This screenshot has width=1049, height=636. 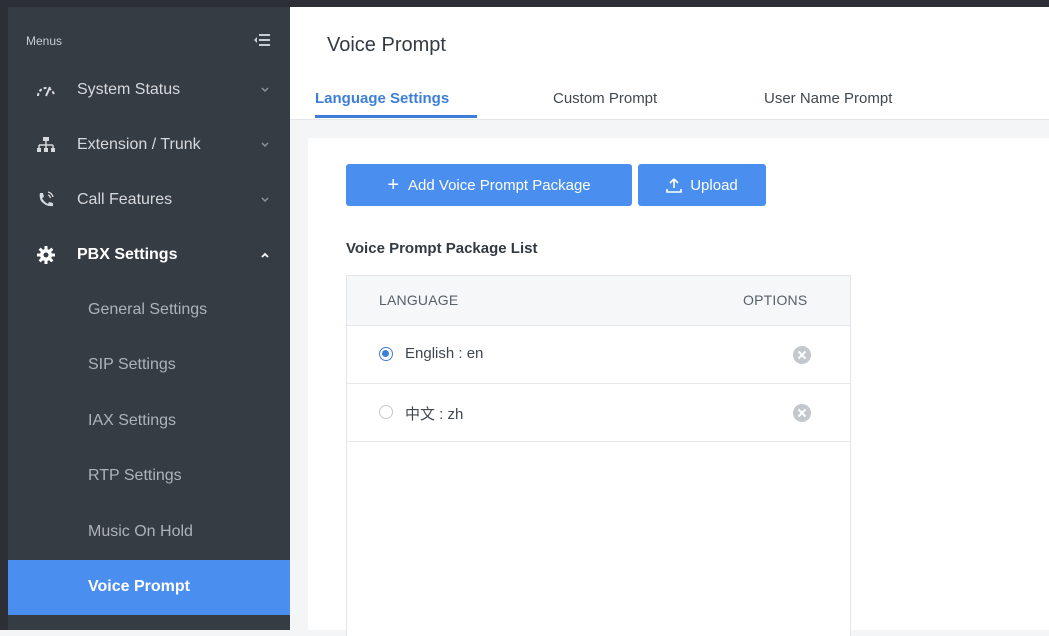 I want to click on sidebar-subitem-label: Music On Hold, so click(x=140, y=531).